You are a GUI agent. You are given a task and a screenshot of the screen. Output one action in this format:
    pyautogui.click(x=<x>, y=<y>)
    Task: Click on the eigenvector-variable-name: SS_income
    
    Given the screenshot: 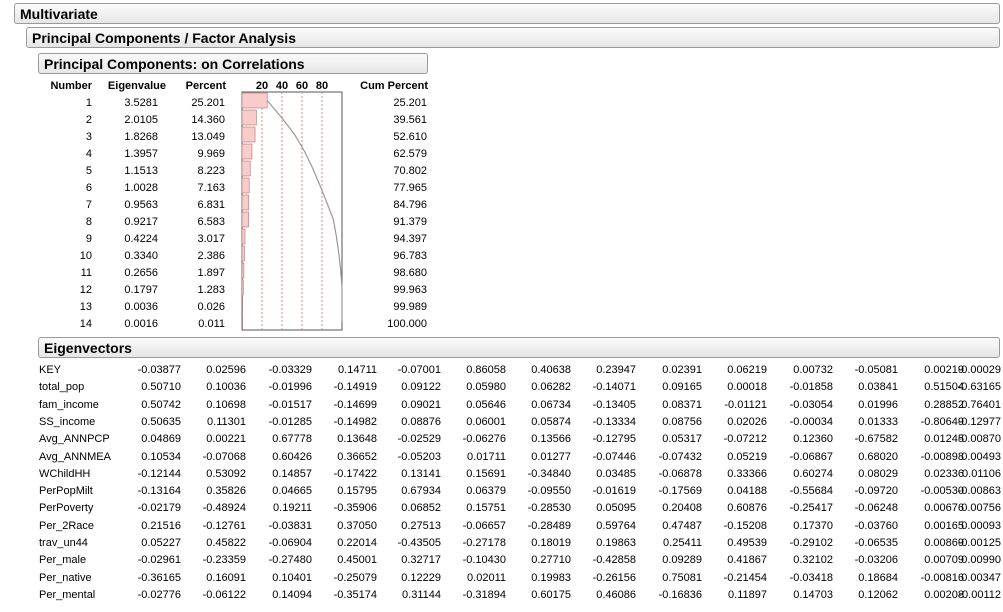 What is the action you would take?
    pyautogui.click(x=67, y=422)
    